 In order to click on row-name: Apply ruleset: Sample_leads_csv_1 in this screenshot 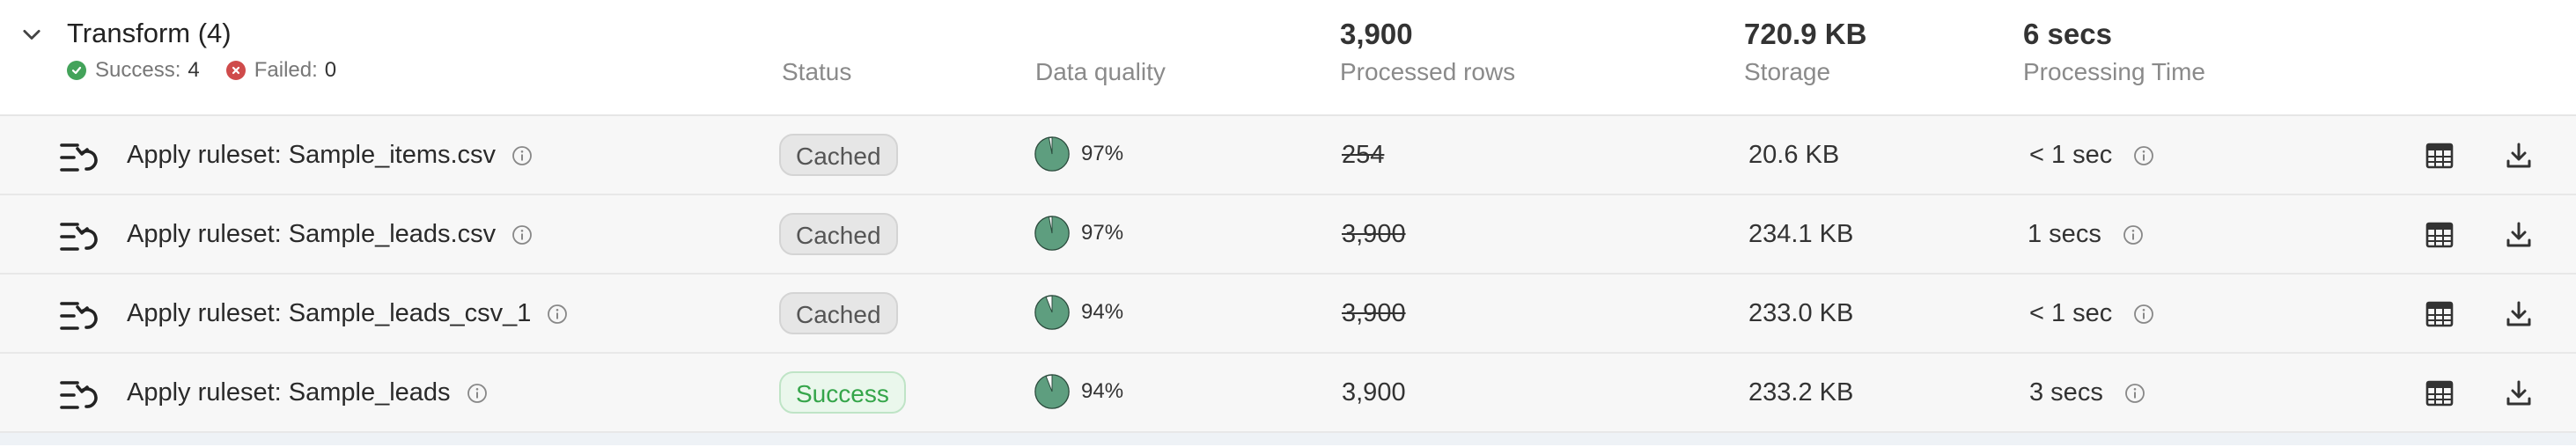, I will do `click(348, 313)`.